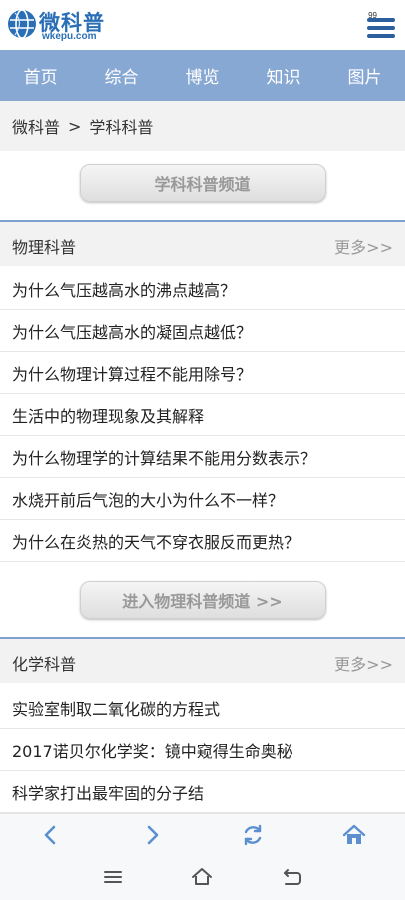 Image resolution: width=405 pixels, height=900 pixels. What do you see at coordinates (202, 243) in the screenshot?
I see `physics-section-header: 物理科普 更多>>` at bounding box center [202, 243].